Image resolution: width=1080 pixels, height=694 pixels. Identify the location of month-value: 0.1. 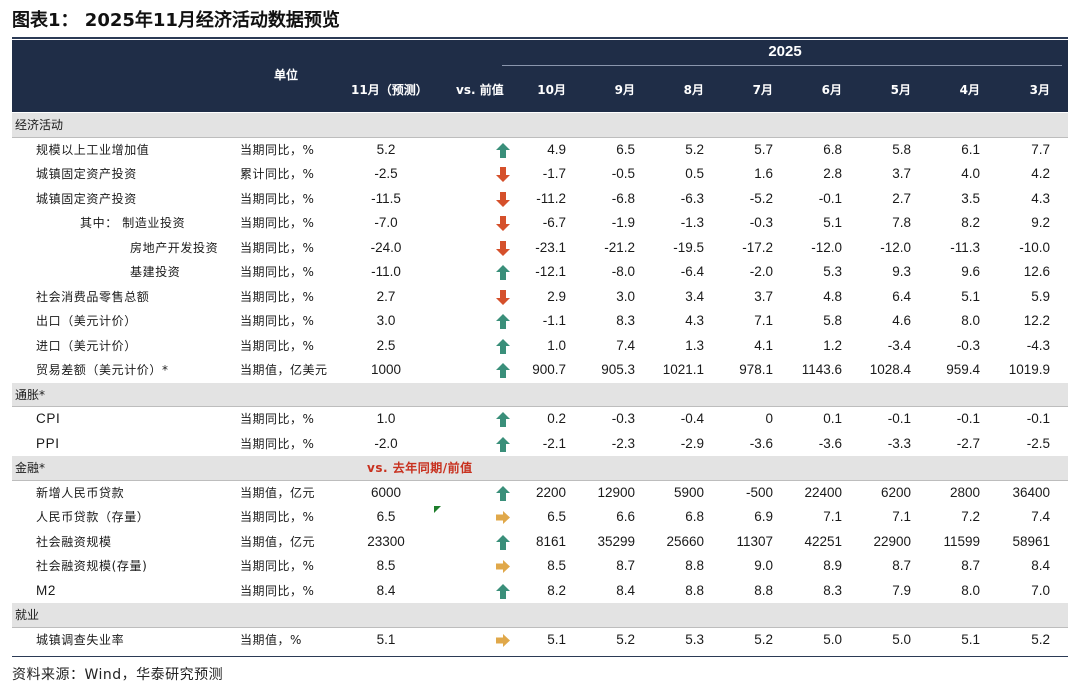
(832, 418).